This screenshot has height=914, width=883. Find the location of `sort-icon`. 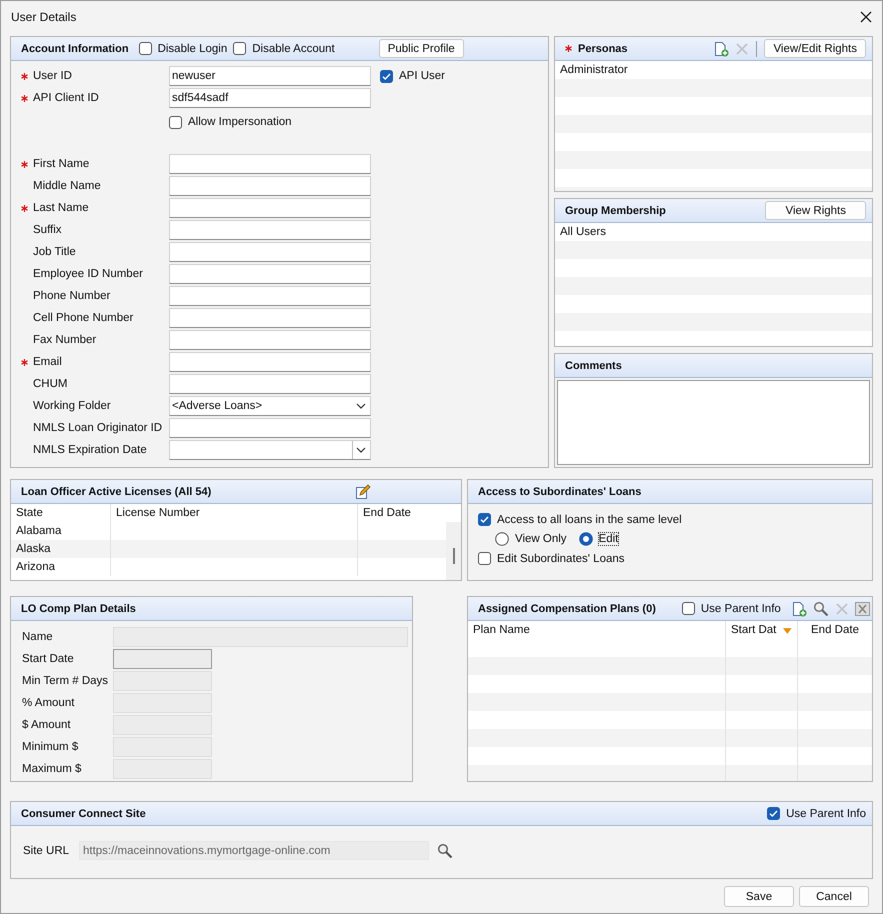

sort-icon is located at coordinates (787, 631).